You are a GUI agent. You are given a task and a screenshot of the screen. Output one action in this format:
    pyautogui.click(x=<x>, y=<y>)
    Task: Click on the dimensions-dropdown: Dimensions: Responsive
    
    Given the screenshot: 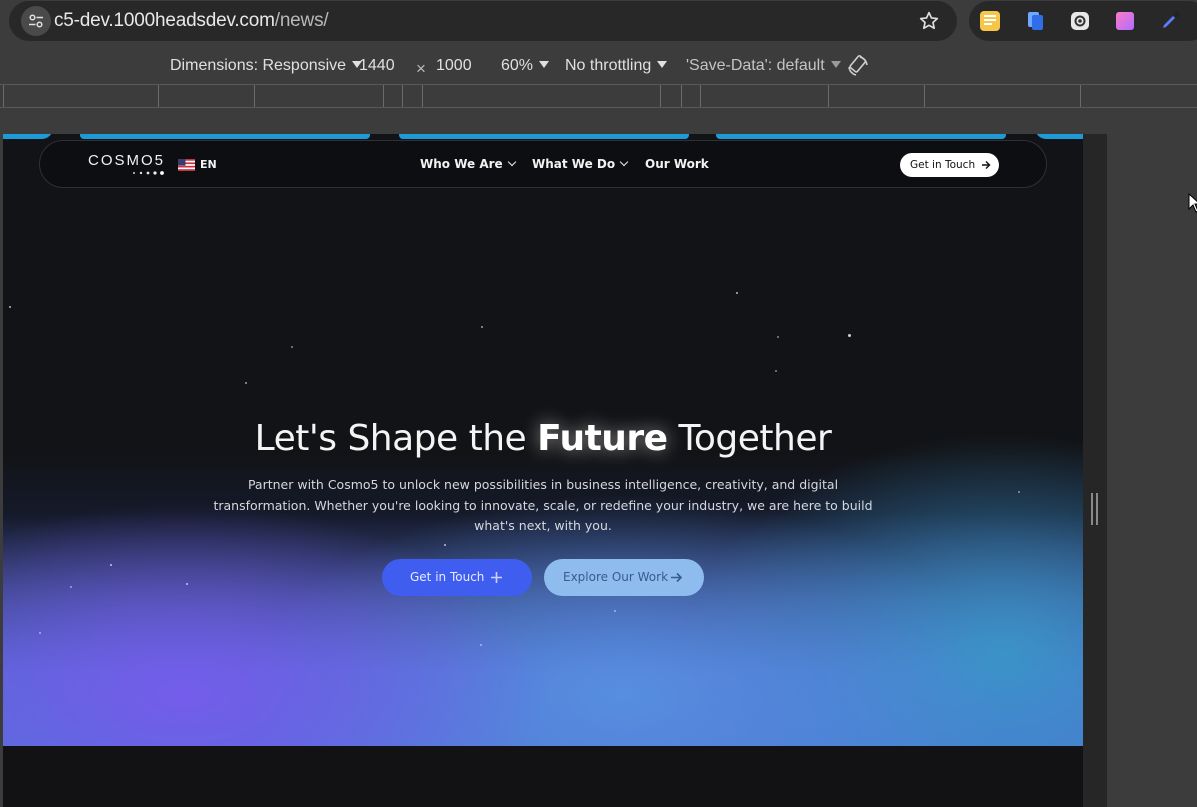 What is the action you would take?
    pyautogui.click(x=266, y=66)
    